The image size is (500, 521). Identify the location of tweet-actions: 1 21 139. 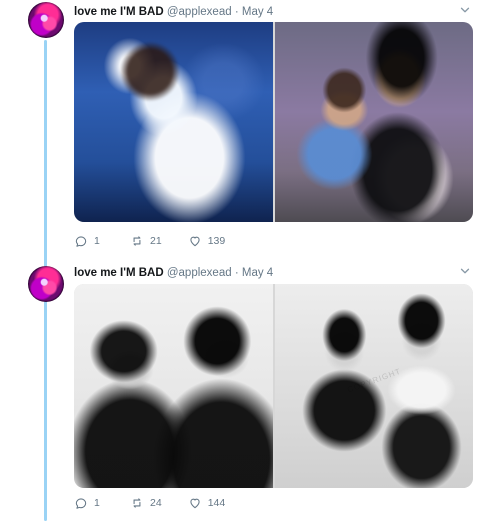
(149, 241).